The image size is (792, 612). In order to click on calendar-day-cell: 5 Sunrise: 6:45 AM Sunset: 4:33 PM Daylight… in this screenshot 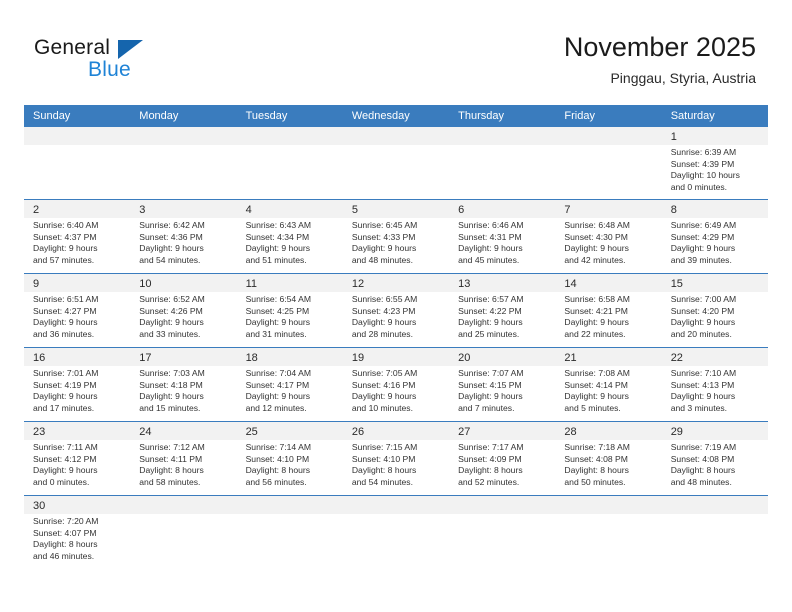, I will do `click(396, 236)`.